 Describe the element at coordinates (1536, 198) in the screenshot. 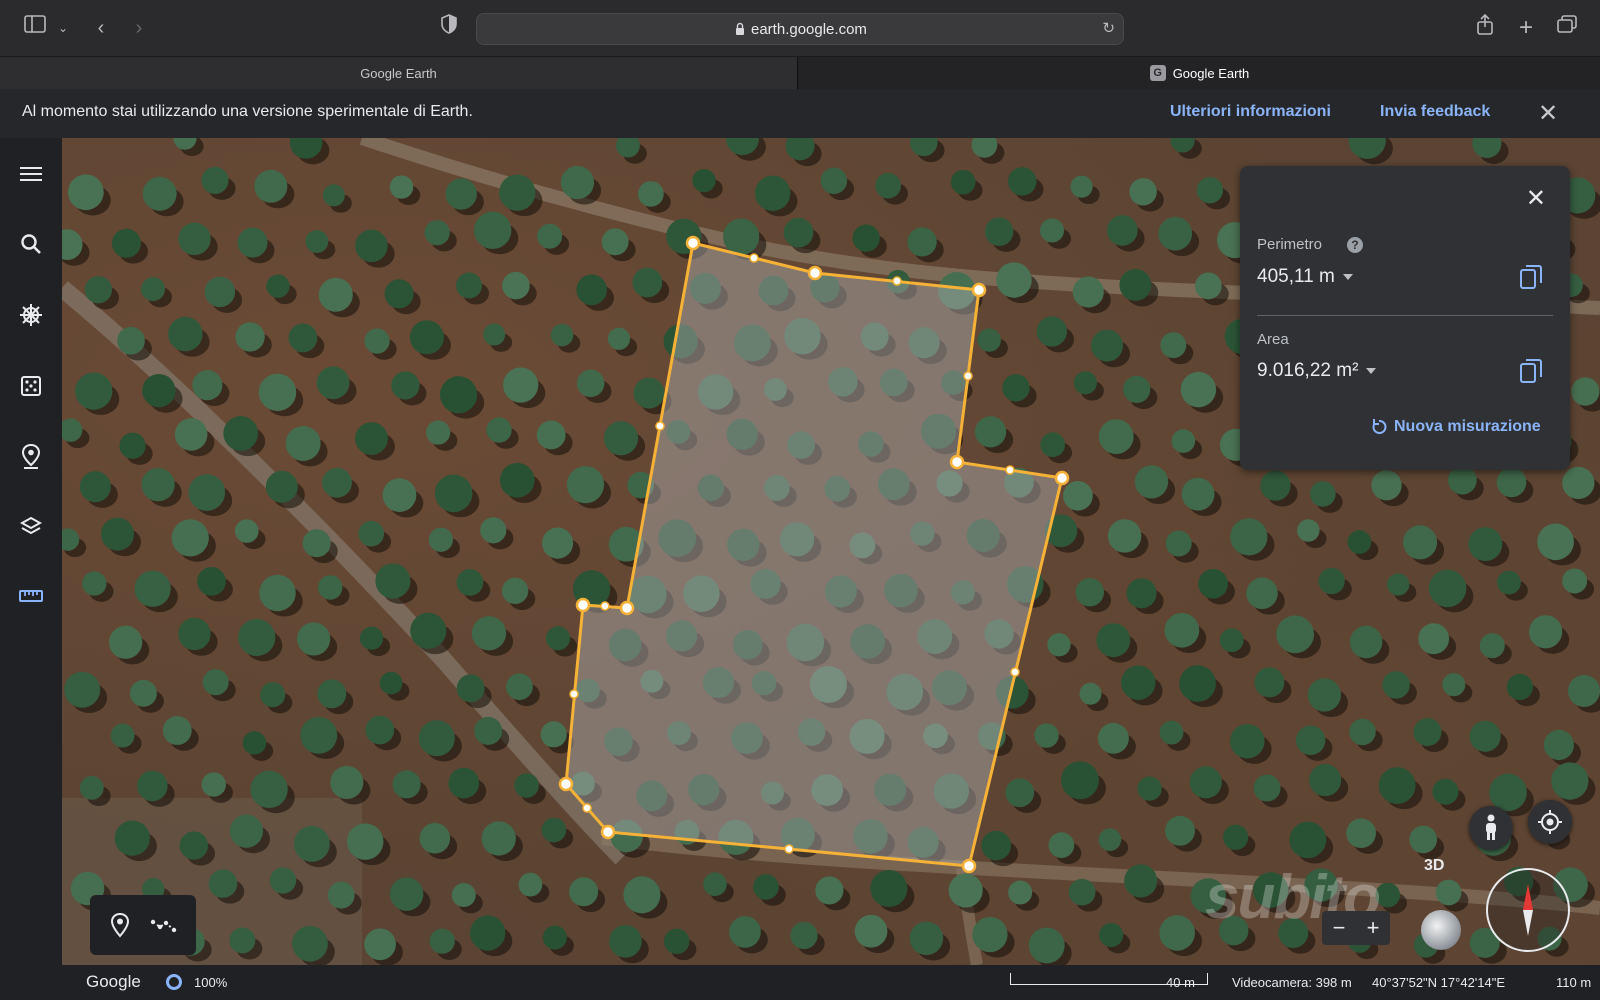

I see `panel-close-icon: ✕` at that location.